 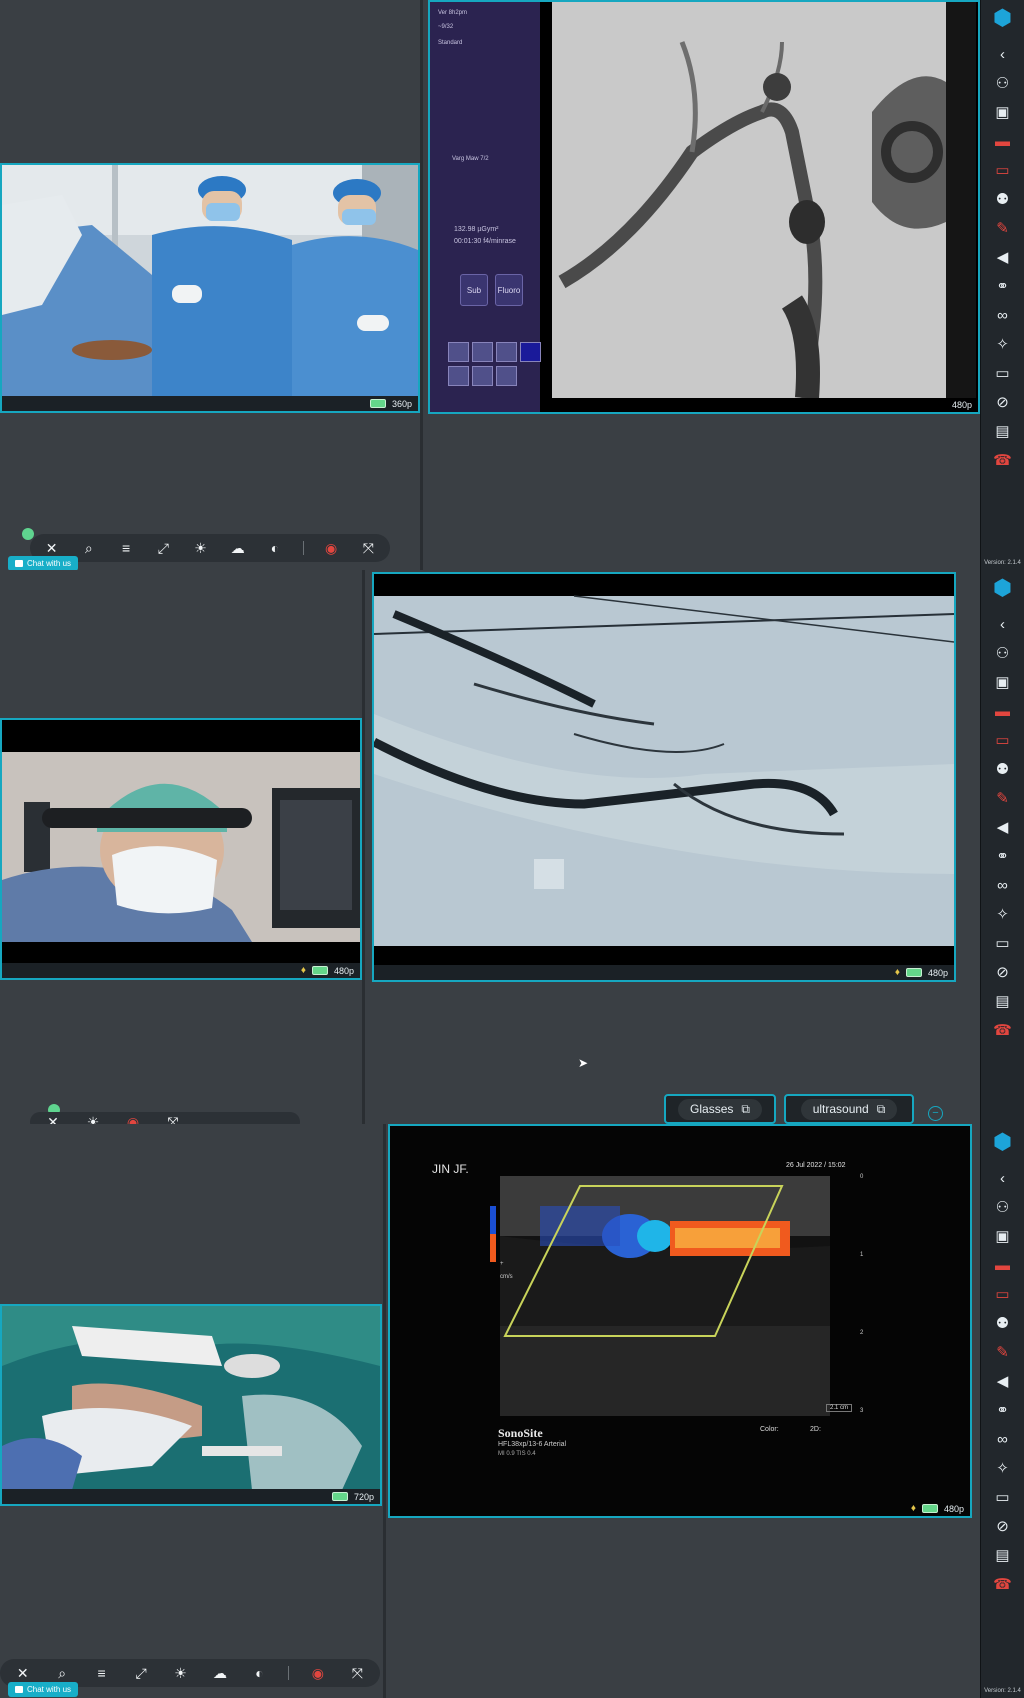 What do you see at coordinates (474, 290) in the screenshot?
I see `sub-button: Sub` at bounding box center [474, 290].